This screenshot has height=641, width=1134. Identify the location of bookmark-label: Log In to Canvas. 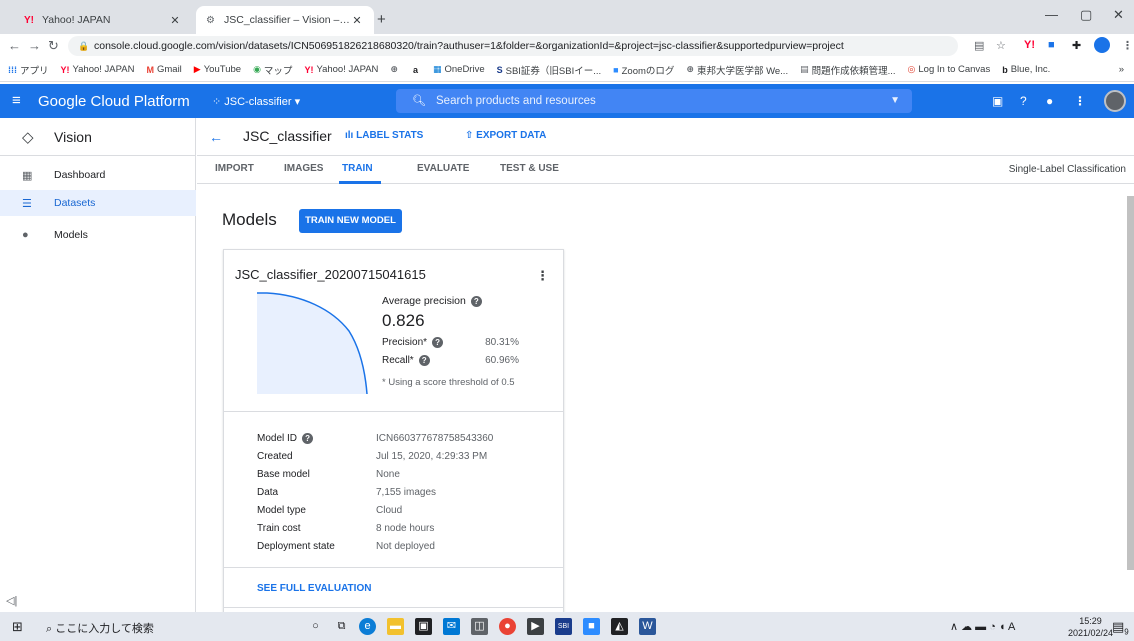
(954, 69).